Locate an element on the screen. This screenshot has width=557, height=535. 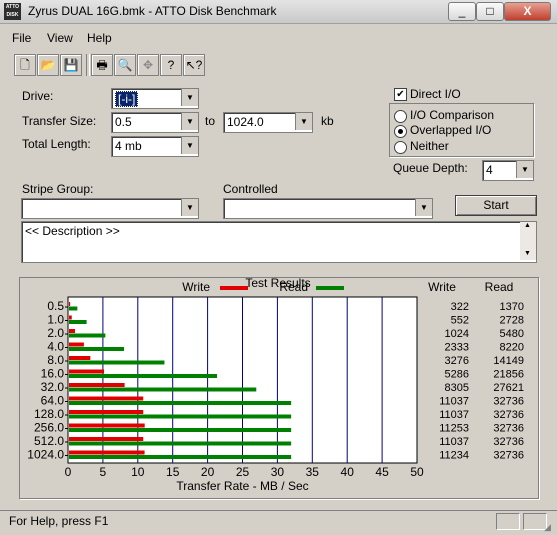
atto-app-icon: ATTO DISK is located at coordinates (12, 11).